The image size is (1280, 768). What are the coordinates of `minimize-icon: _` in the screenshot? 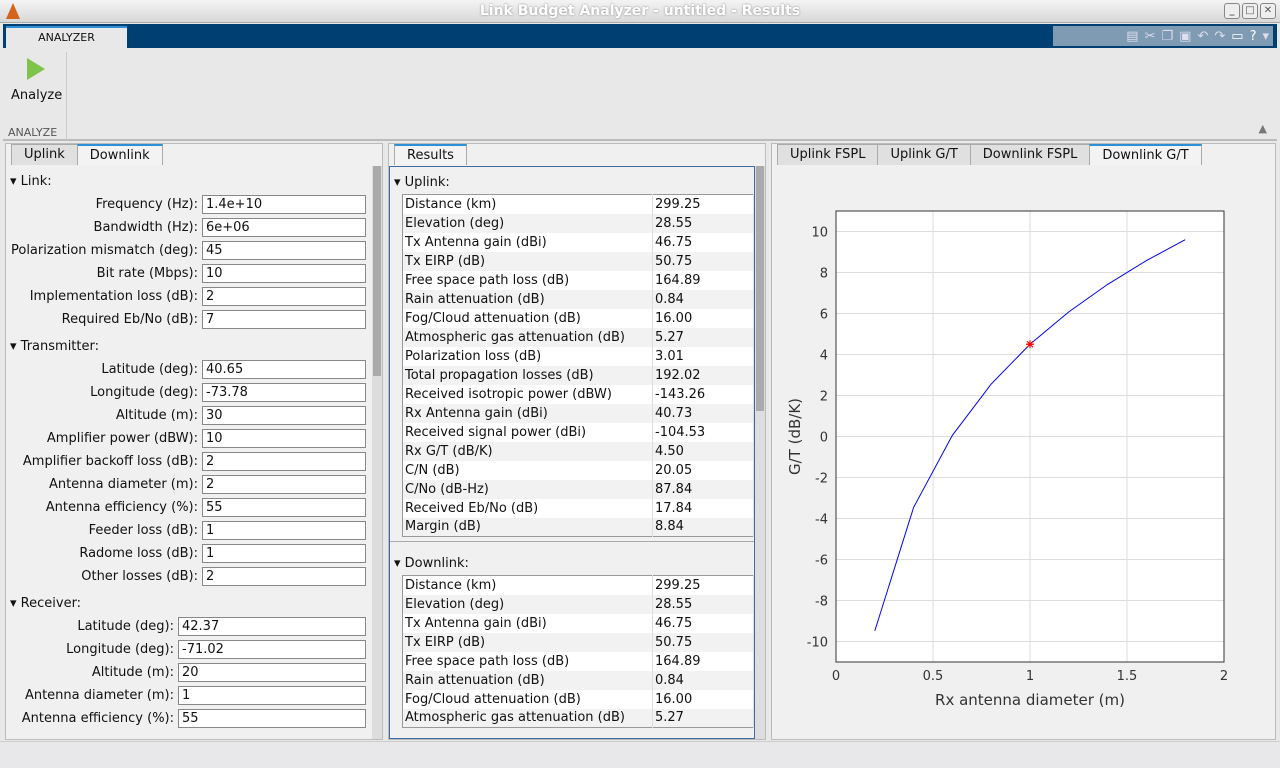 It's located at (1232, 11).